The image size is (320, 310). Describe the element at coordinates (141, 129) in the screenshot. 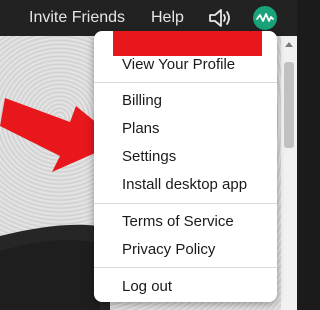

I see `menu-item-plans: Plans` at that location.